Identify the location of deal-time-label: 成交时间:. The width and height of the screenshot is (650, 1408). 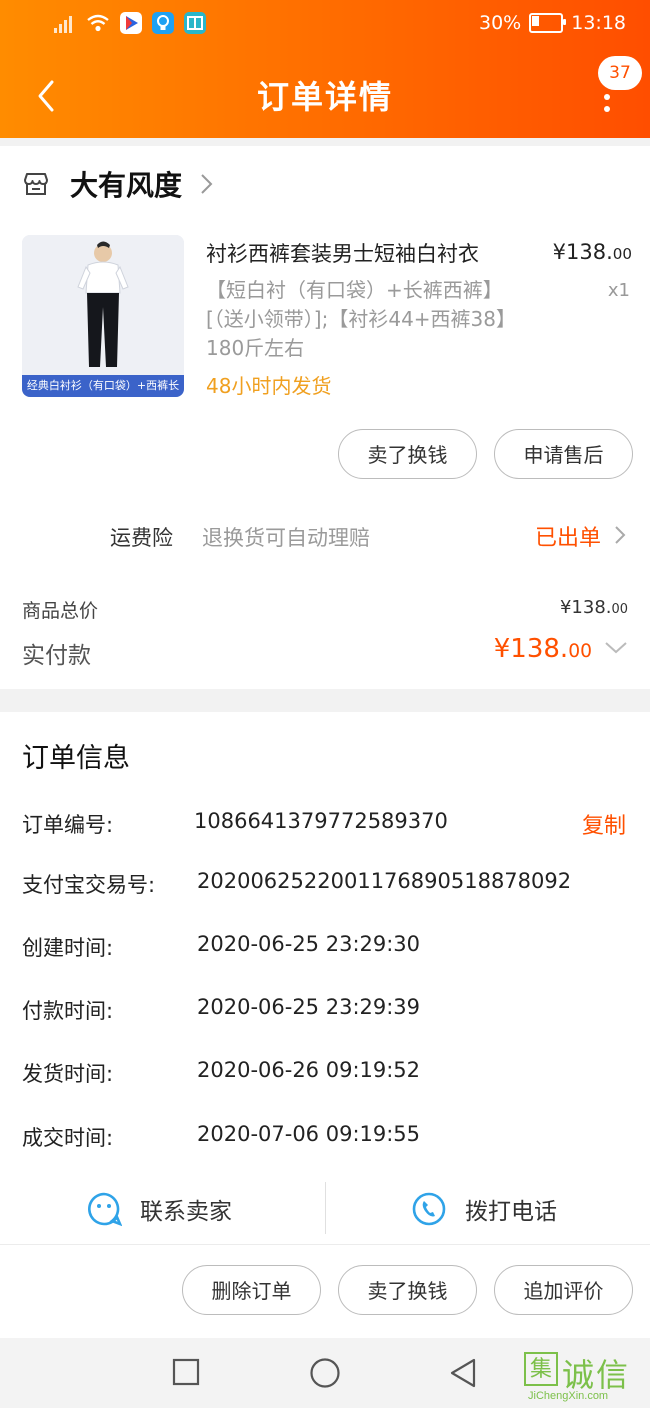
(68, 1138).